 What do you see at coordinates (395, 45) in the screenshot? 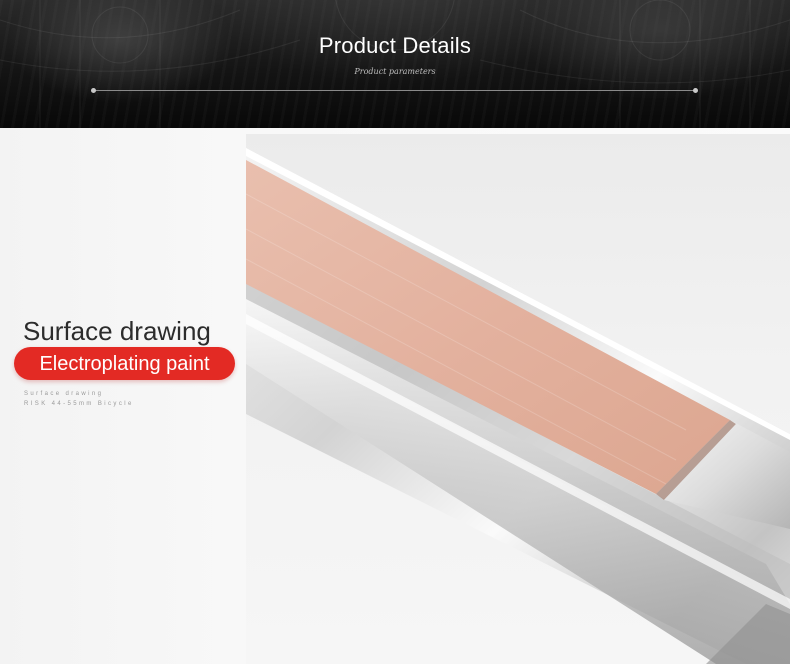
I see `page-title: Product Details` at bounding box center [395, 45].